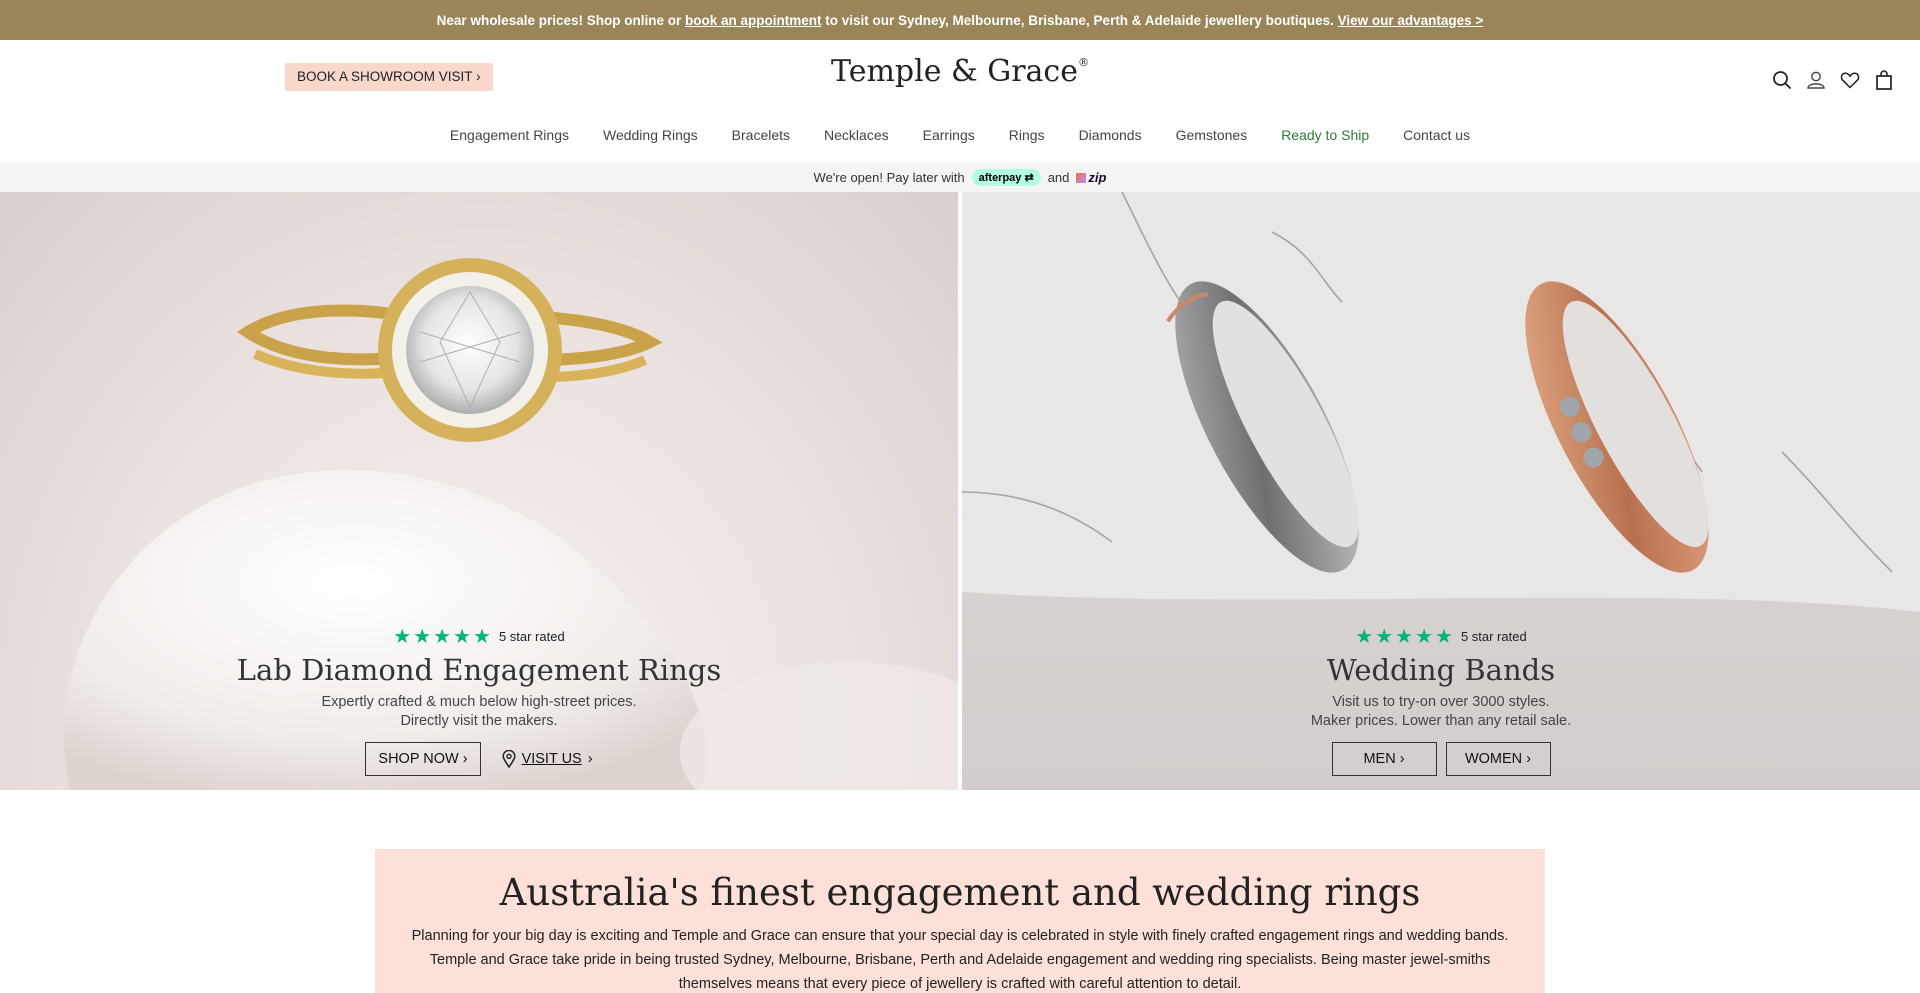  I want to click on shop-now-button: SHOP NOW ›, so click(423, 759).